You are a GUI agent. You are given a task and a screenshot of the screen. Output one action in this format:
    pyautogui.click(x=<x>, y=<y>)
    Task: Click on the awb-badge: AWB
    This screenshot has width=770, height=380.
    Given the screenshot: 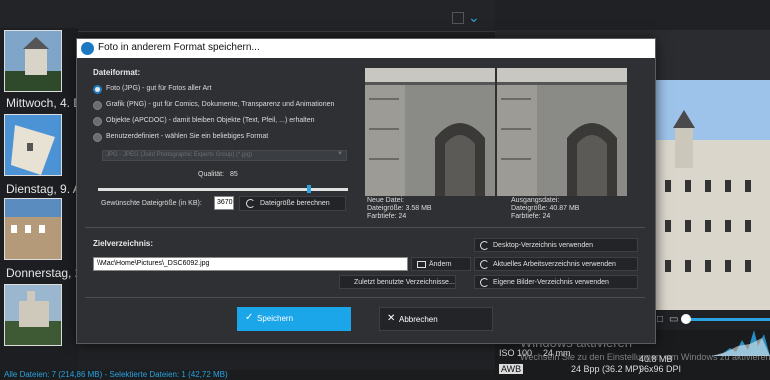 What is the action you would take?
    pyautogui.click(x=511, y=369)
    